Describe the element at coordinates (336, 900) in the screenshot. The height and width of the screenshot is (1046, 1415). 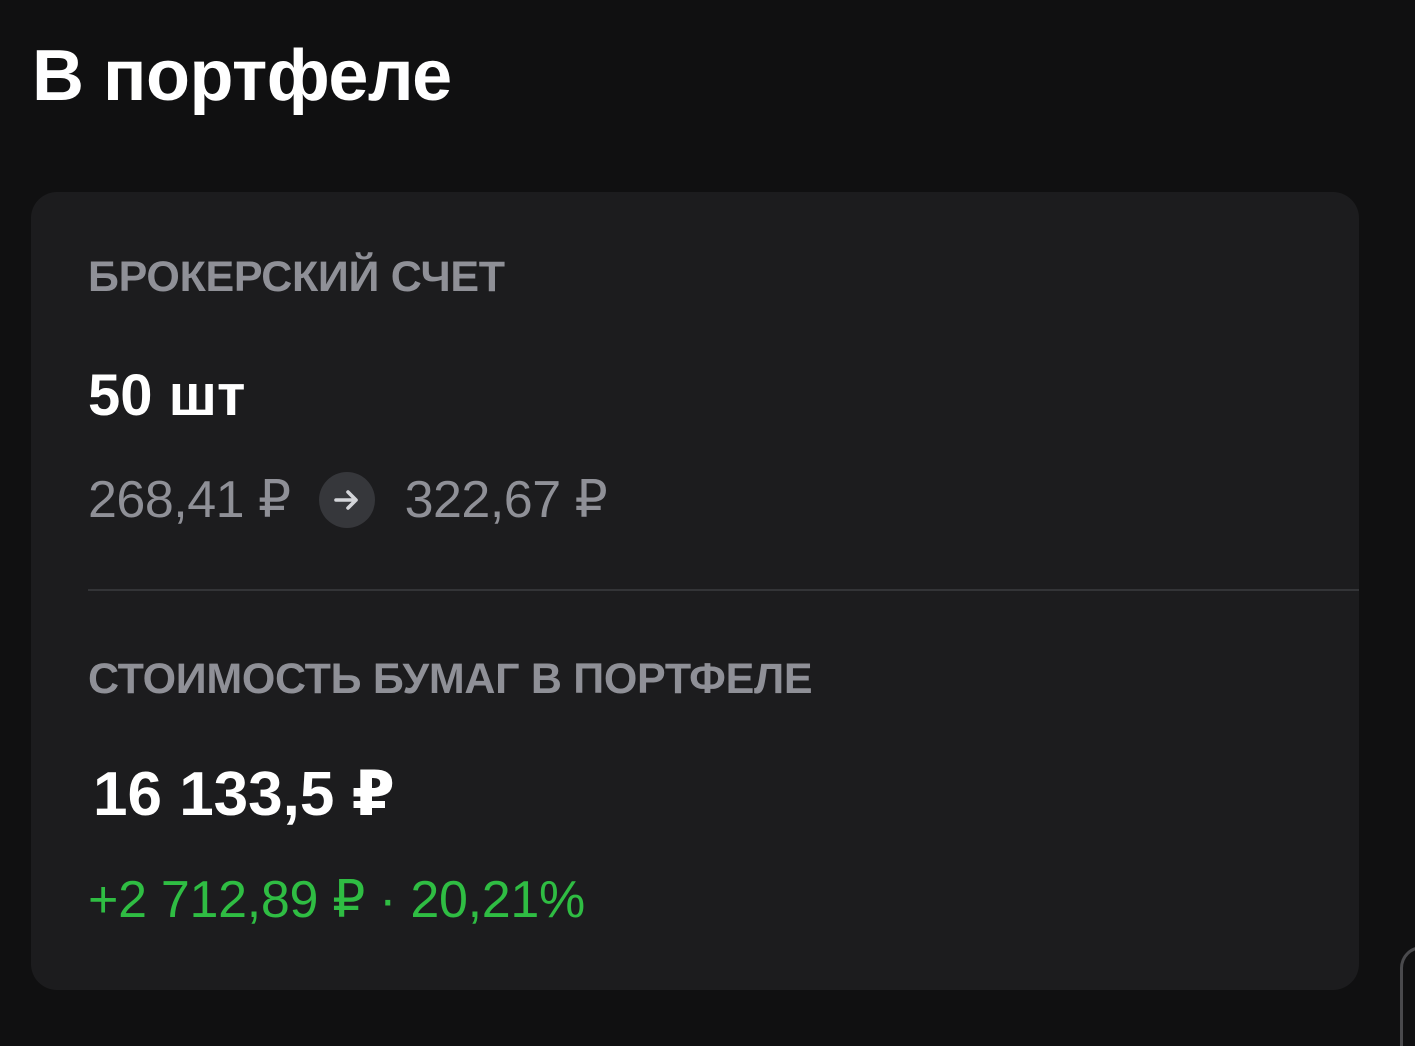
I see `profit-change: +2 712,89 ₽ · 20,21%` at that location.